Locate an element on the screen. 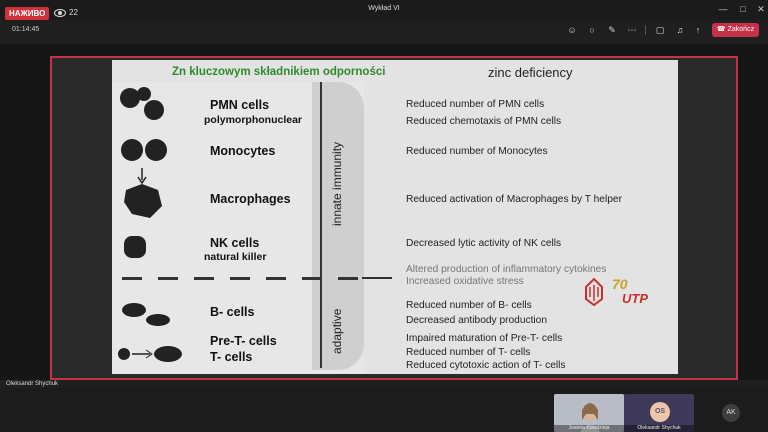 The height and width of the screenshot is (432, 768). deficiency-item: Reduced number of PMN cells is located at coordinates (475, 104).